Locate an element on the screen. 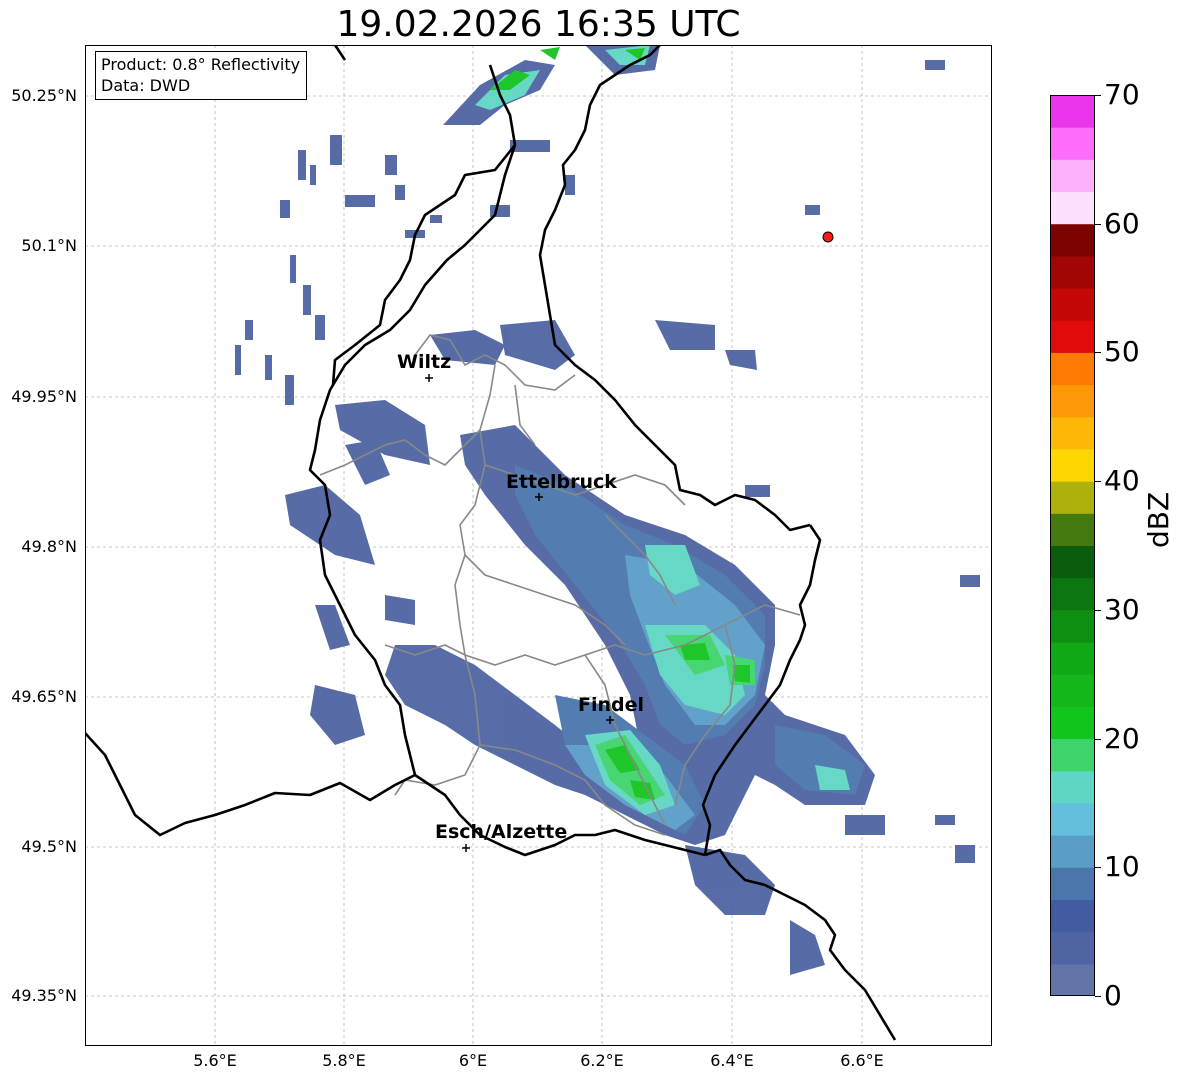  product-info-box: Product: 0.8° Reflectivity Data: DWD is located at coordinates (201, 75).